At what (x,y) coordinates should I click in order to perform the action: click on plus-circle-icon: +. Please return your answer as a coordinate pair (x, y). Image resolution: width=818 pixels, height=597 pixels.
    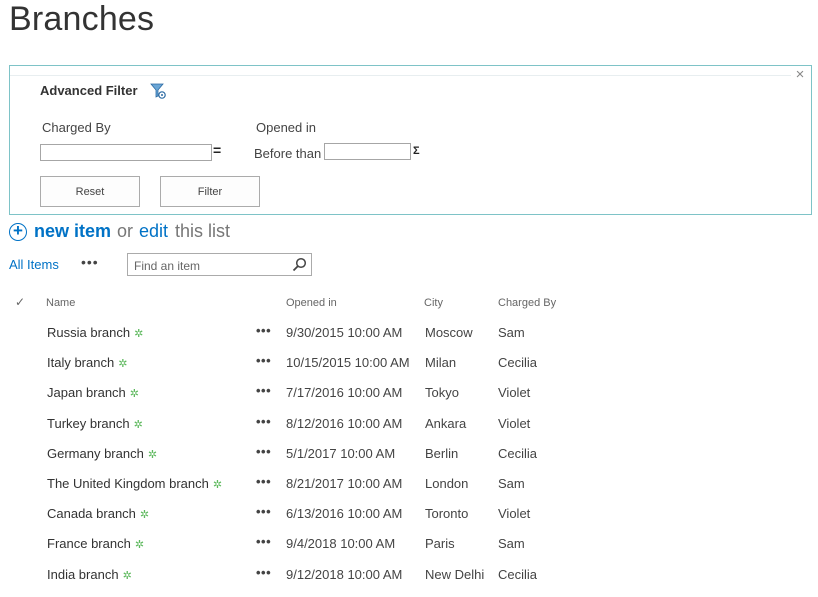
    Looking at the image, I should click on (18, 231).